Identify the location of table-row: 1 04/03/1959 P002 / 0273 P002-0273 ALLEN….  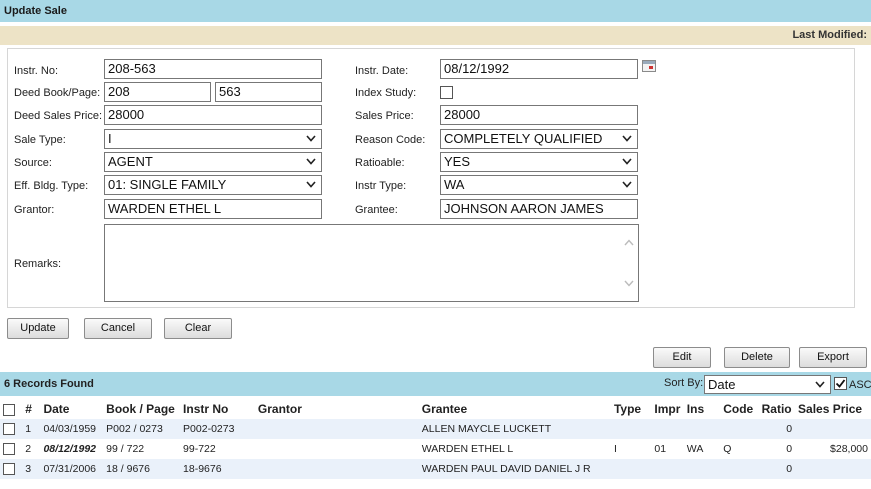
(435, 429).